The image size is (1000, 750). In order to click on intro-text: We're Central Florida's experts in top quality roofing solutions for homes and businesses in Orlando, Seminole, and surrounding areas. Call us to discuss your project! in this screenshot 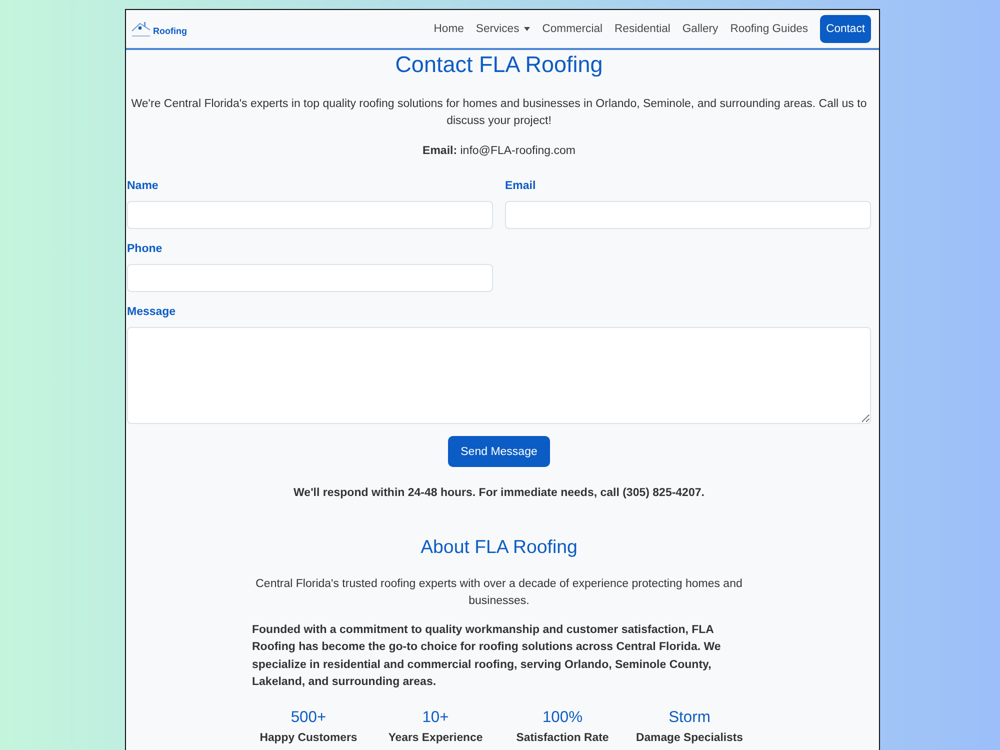, I will do `click(499, 113)`.